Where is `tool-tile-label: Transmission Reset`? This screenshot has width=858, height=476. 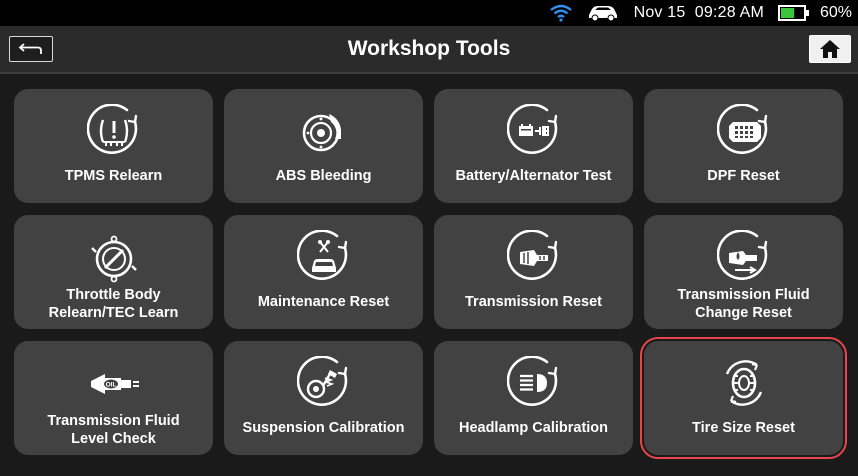 tool-tile-label: Transmission Reset is located at coordinates (533, 302).